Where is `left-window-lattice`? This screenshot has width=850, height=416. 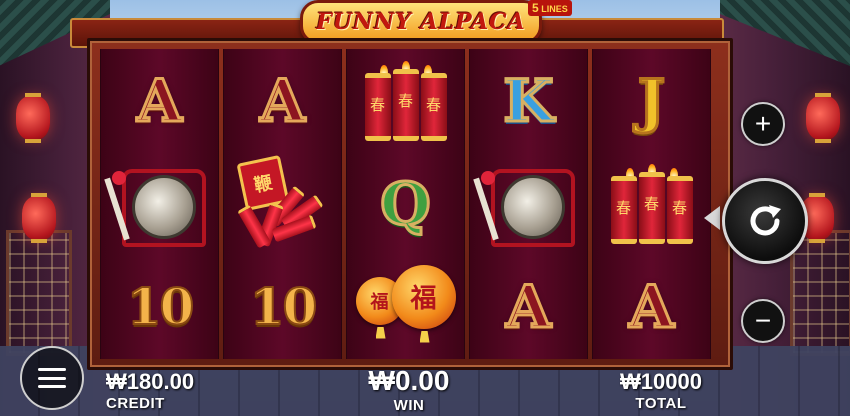
left-window-lattice is located at coordinates (39, 293).